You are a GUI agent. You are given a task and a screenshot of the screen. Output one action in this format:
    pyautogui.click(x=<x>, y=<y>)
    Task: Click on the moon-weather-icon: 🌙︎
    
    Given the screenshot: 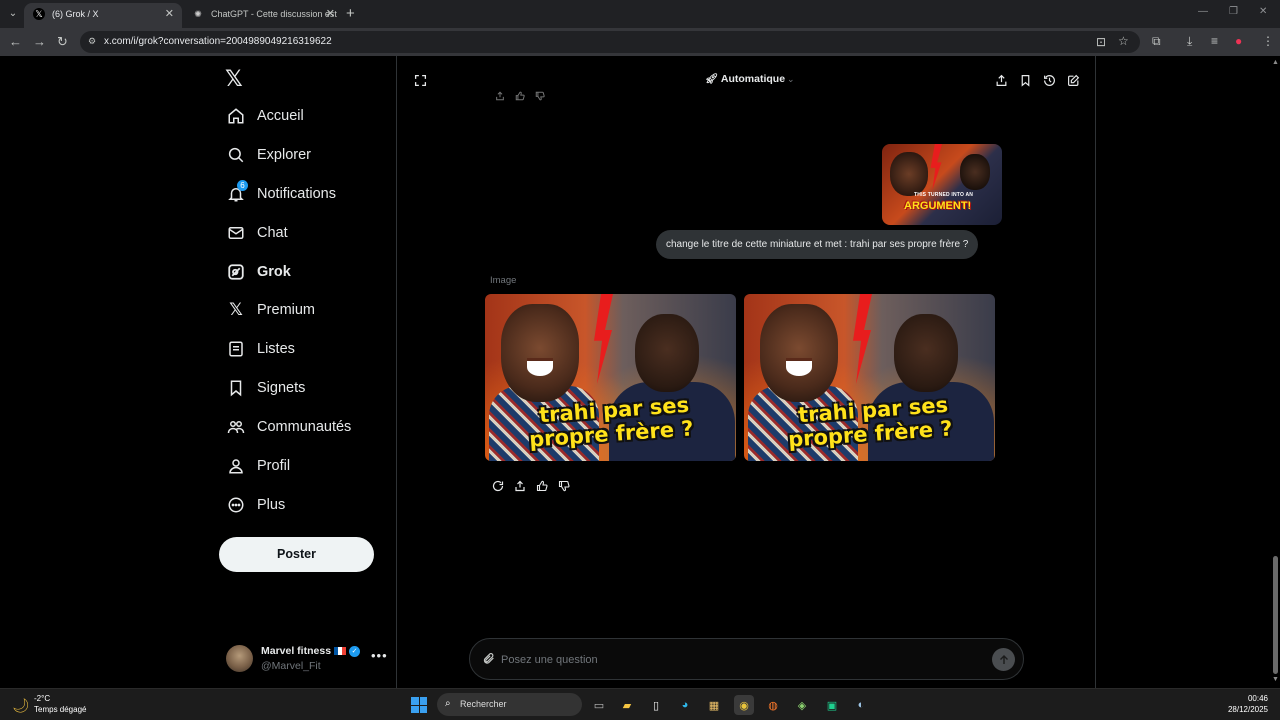 What is the action you would take?
    pyautogui.click(x=21, y=705)
    